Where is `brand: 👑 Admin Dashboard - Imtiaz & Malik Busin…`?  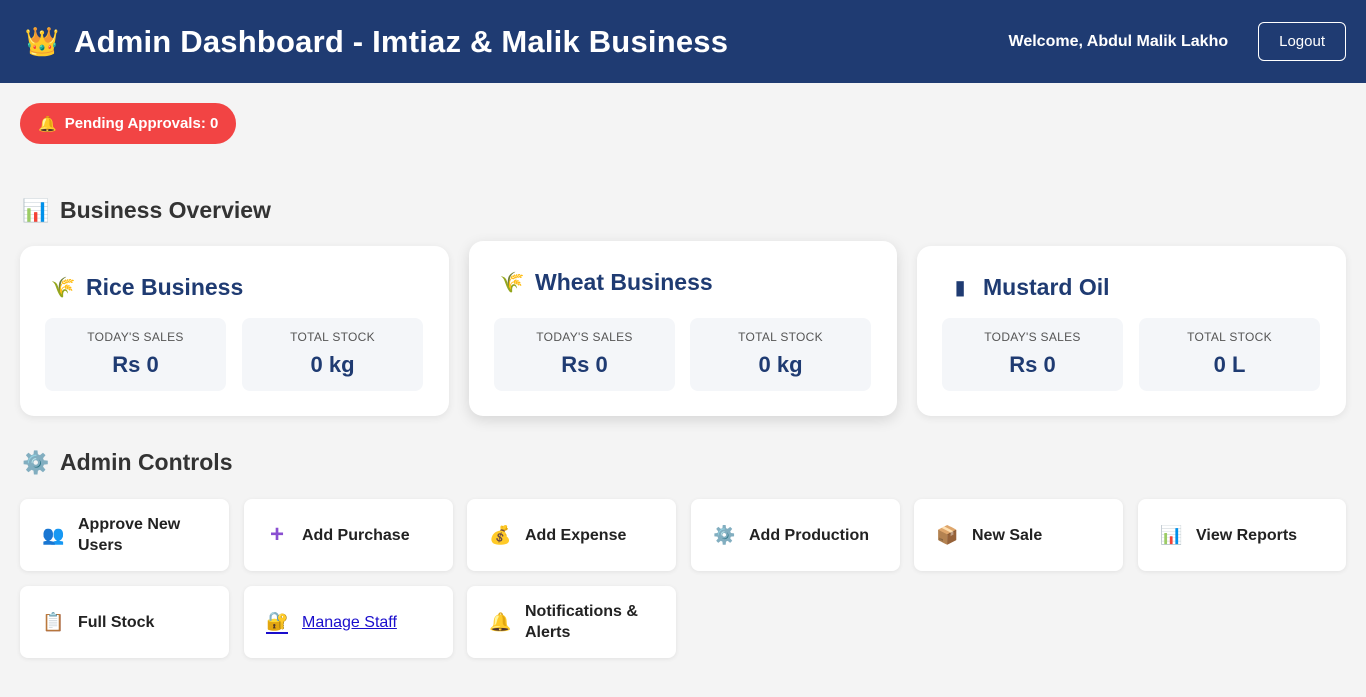
brand: 👑 Admin Dashboard - Imtiaz & Malik Busin… is located at coordinates (376, 42).